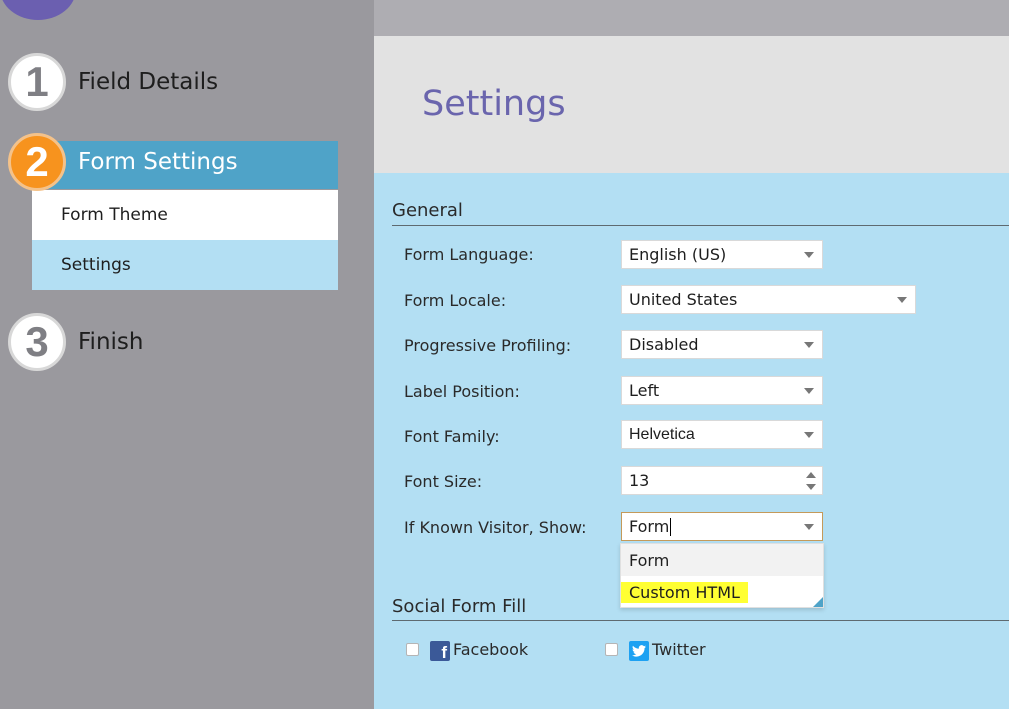 The image size is (1009, 709). I want to click on text-cursor, so click(671, 526).